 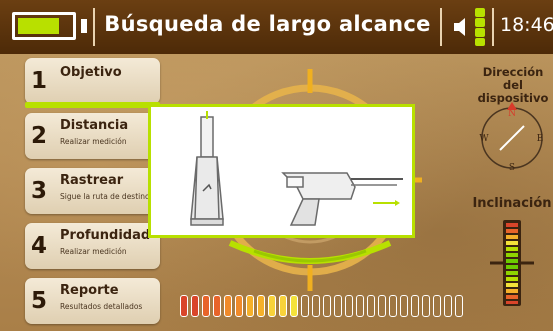 I want to click on menu-item-profundidad: 4 Profundidad Realizar medición, so click(x=92, y=246).